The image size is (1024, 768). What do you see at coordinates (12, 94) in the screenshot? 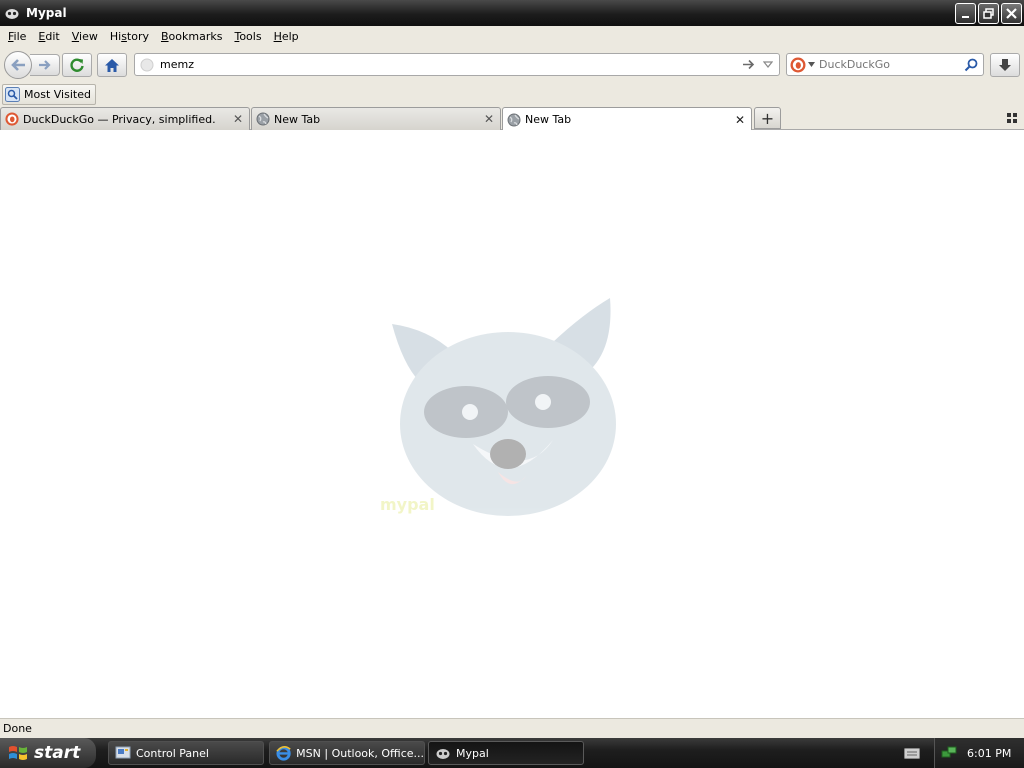
I see `most-visited-icon` at bounding box center [12, 94].